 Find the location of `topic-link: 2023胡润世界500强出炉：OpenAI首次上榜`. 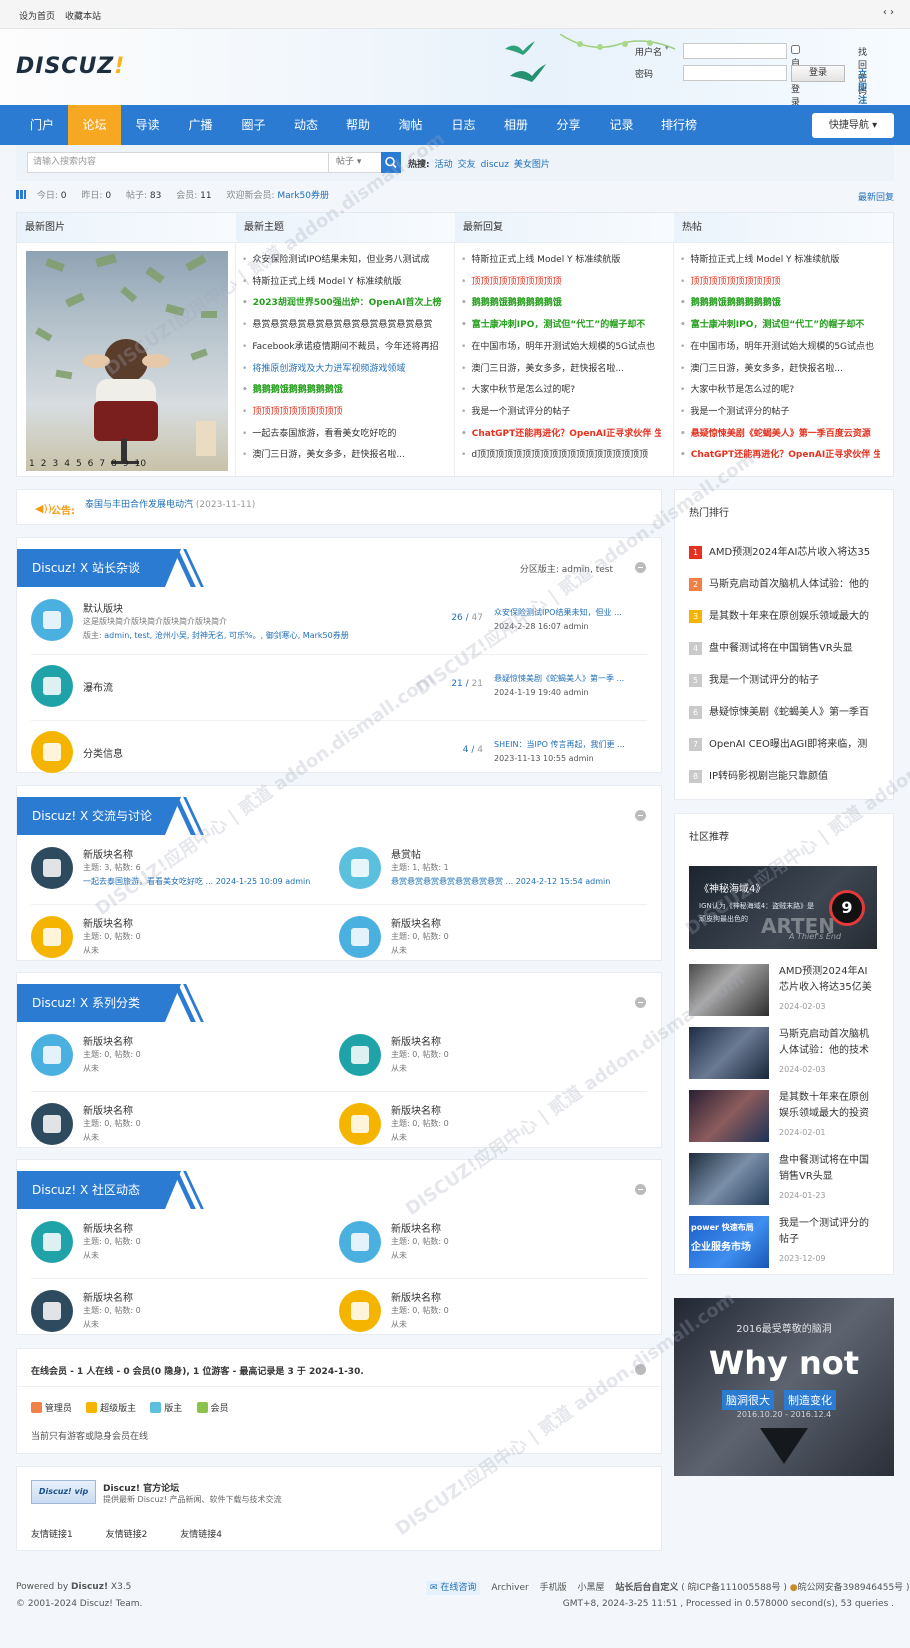

topic-link: 2023胡润世界500强出炉：OpenAI首次上榜 is located at coordinates (342, 302).